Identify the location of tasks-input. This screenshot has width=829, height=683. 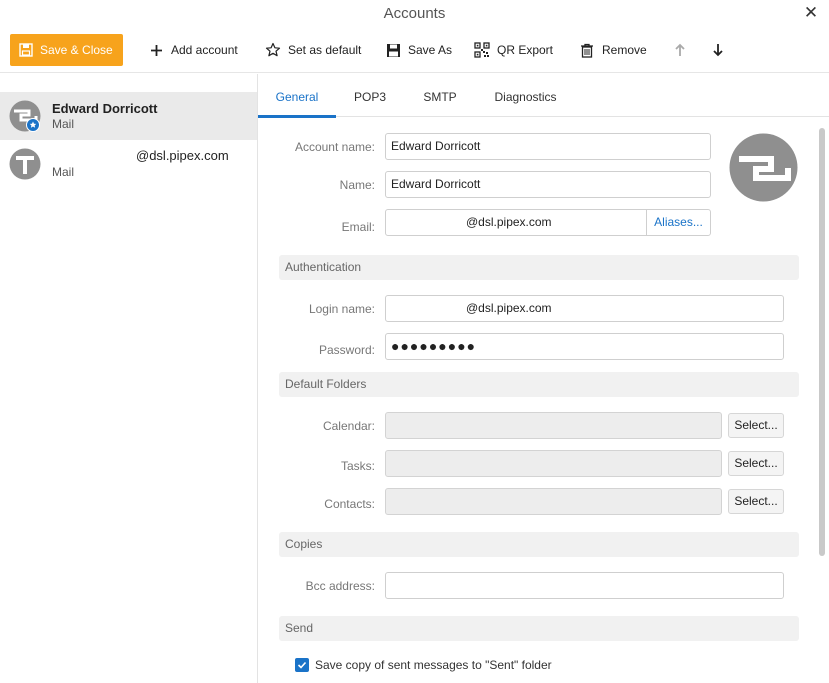
(553, 463).